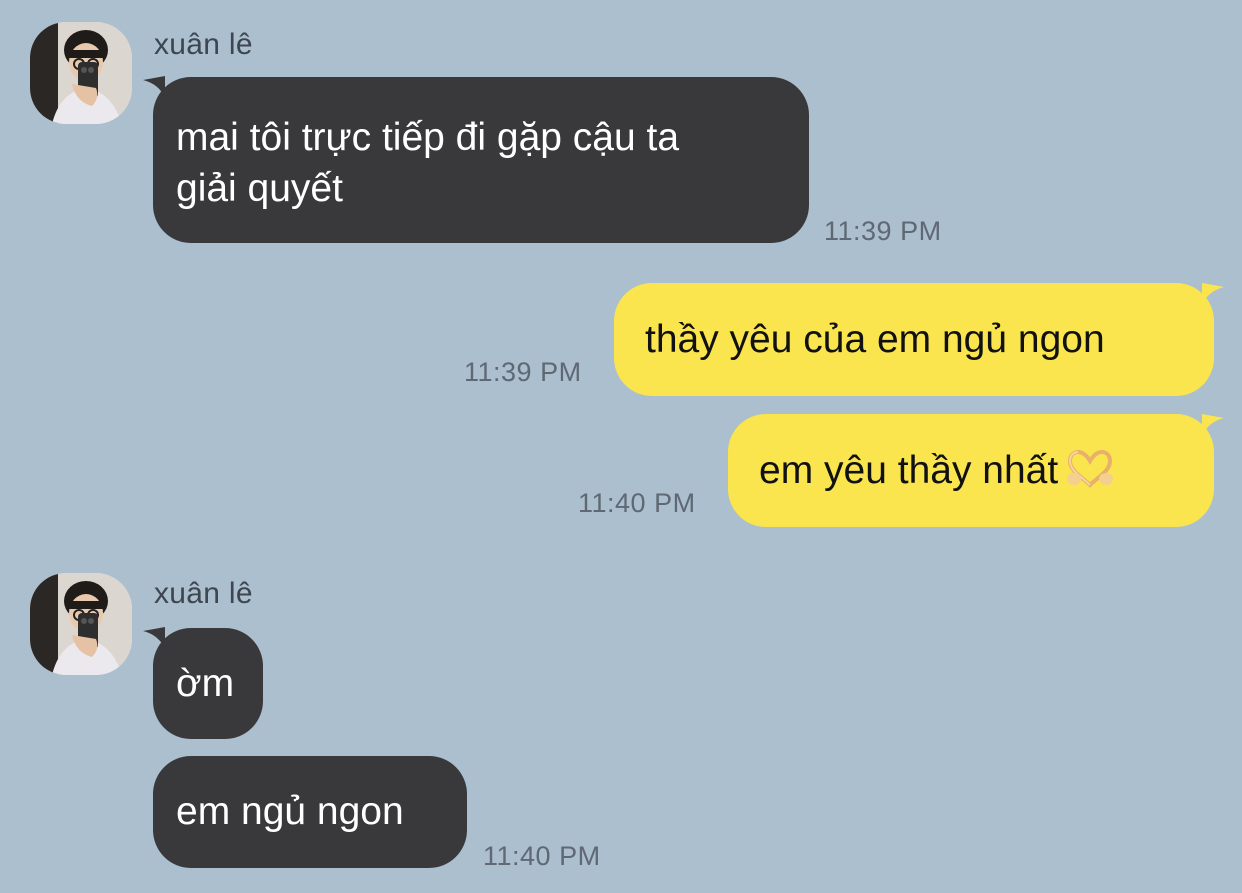 The image size is (1242, 893). What do you see at coordinates (909, 470) in the screenshot?
I see `message-text: em yêu thầy nhất` at bounding box center [909, 470].